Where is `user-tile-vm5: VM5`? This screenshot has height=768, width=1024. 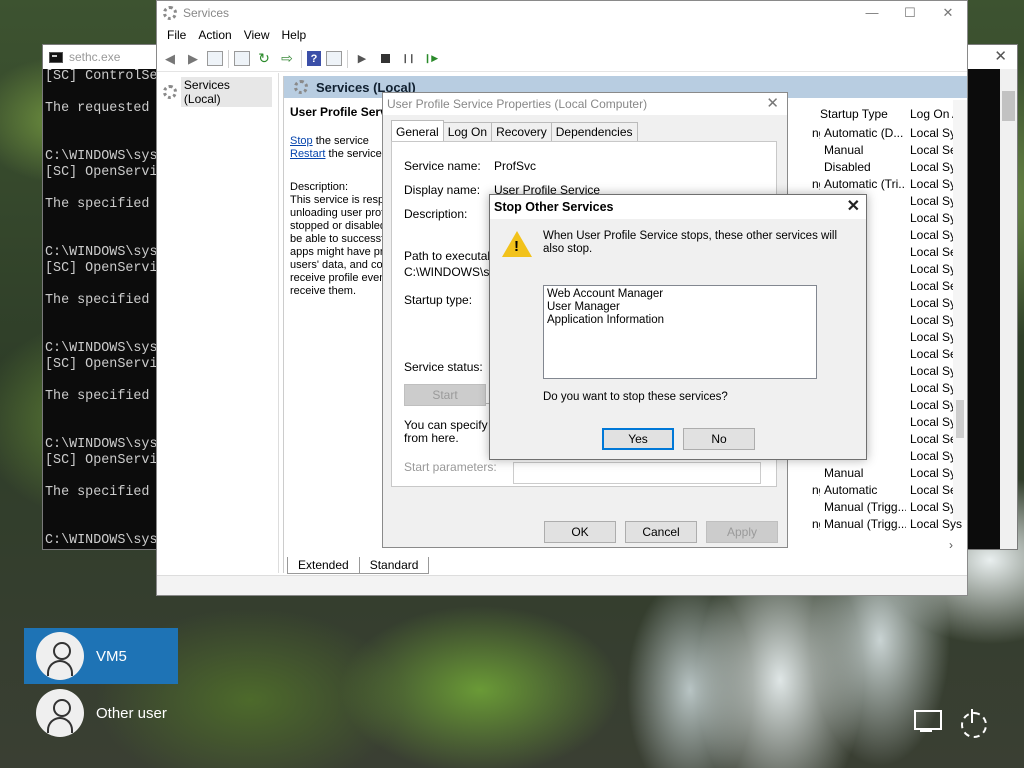 user-tile-vm5: VM5 is located at coordinates (101, 656).